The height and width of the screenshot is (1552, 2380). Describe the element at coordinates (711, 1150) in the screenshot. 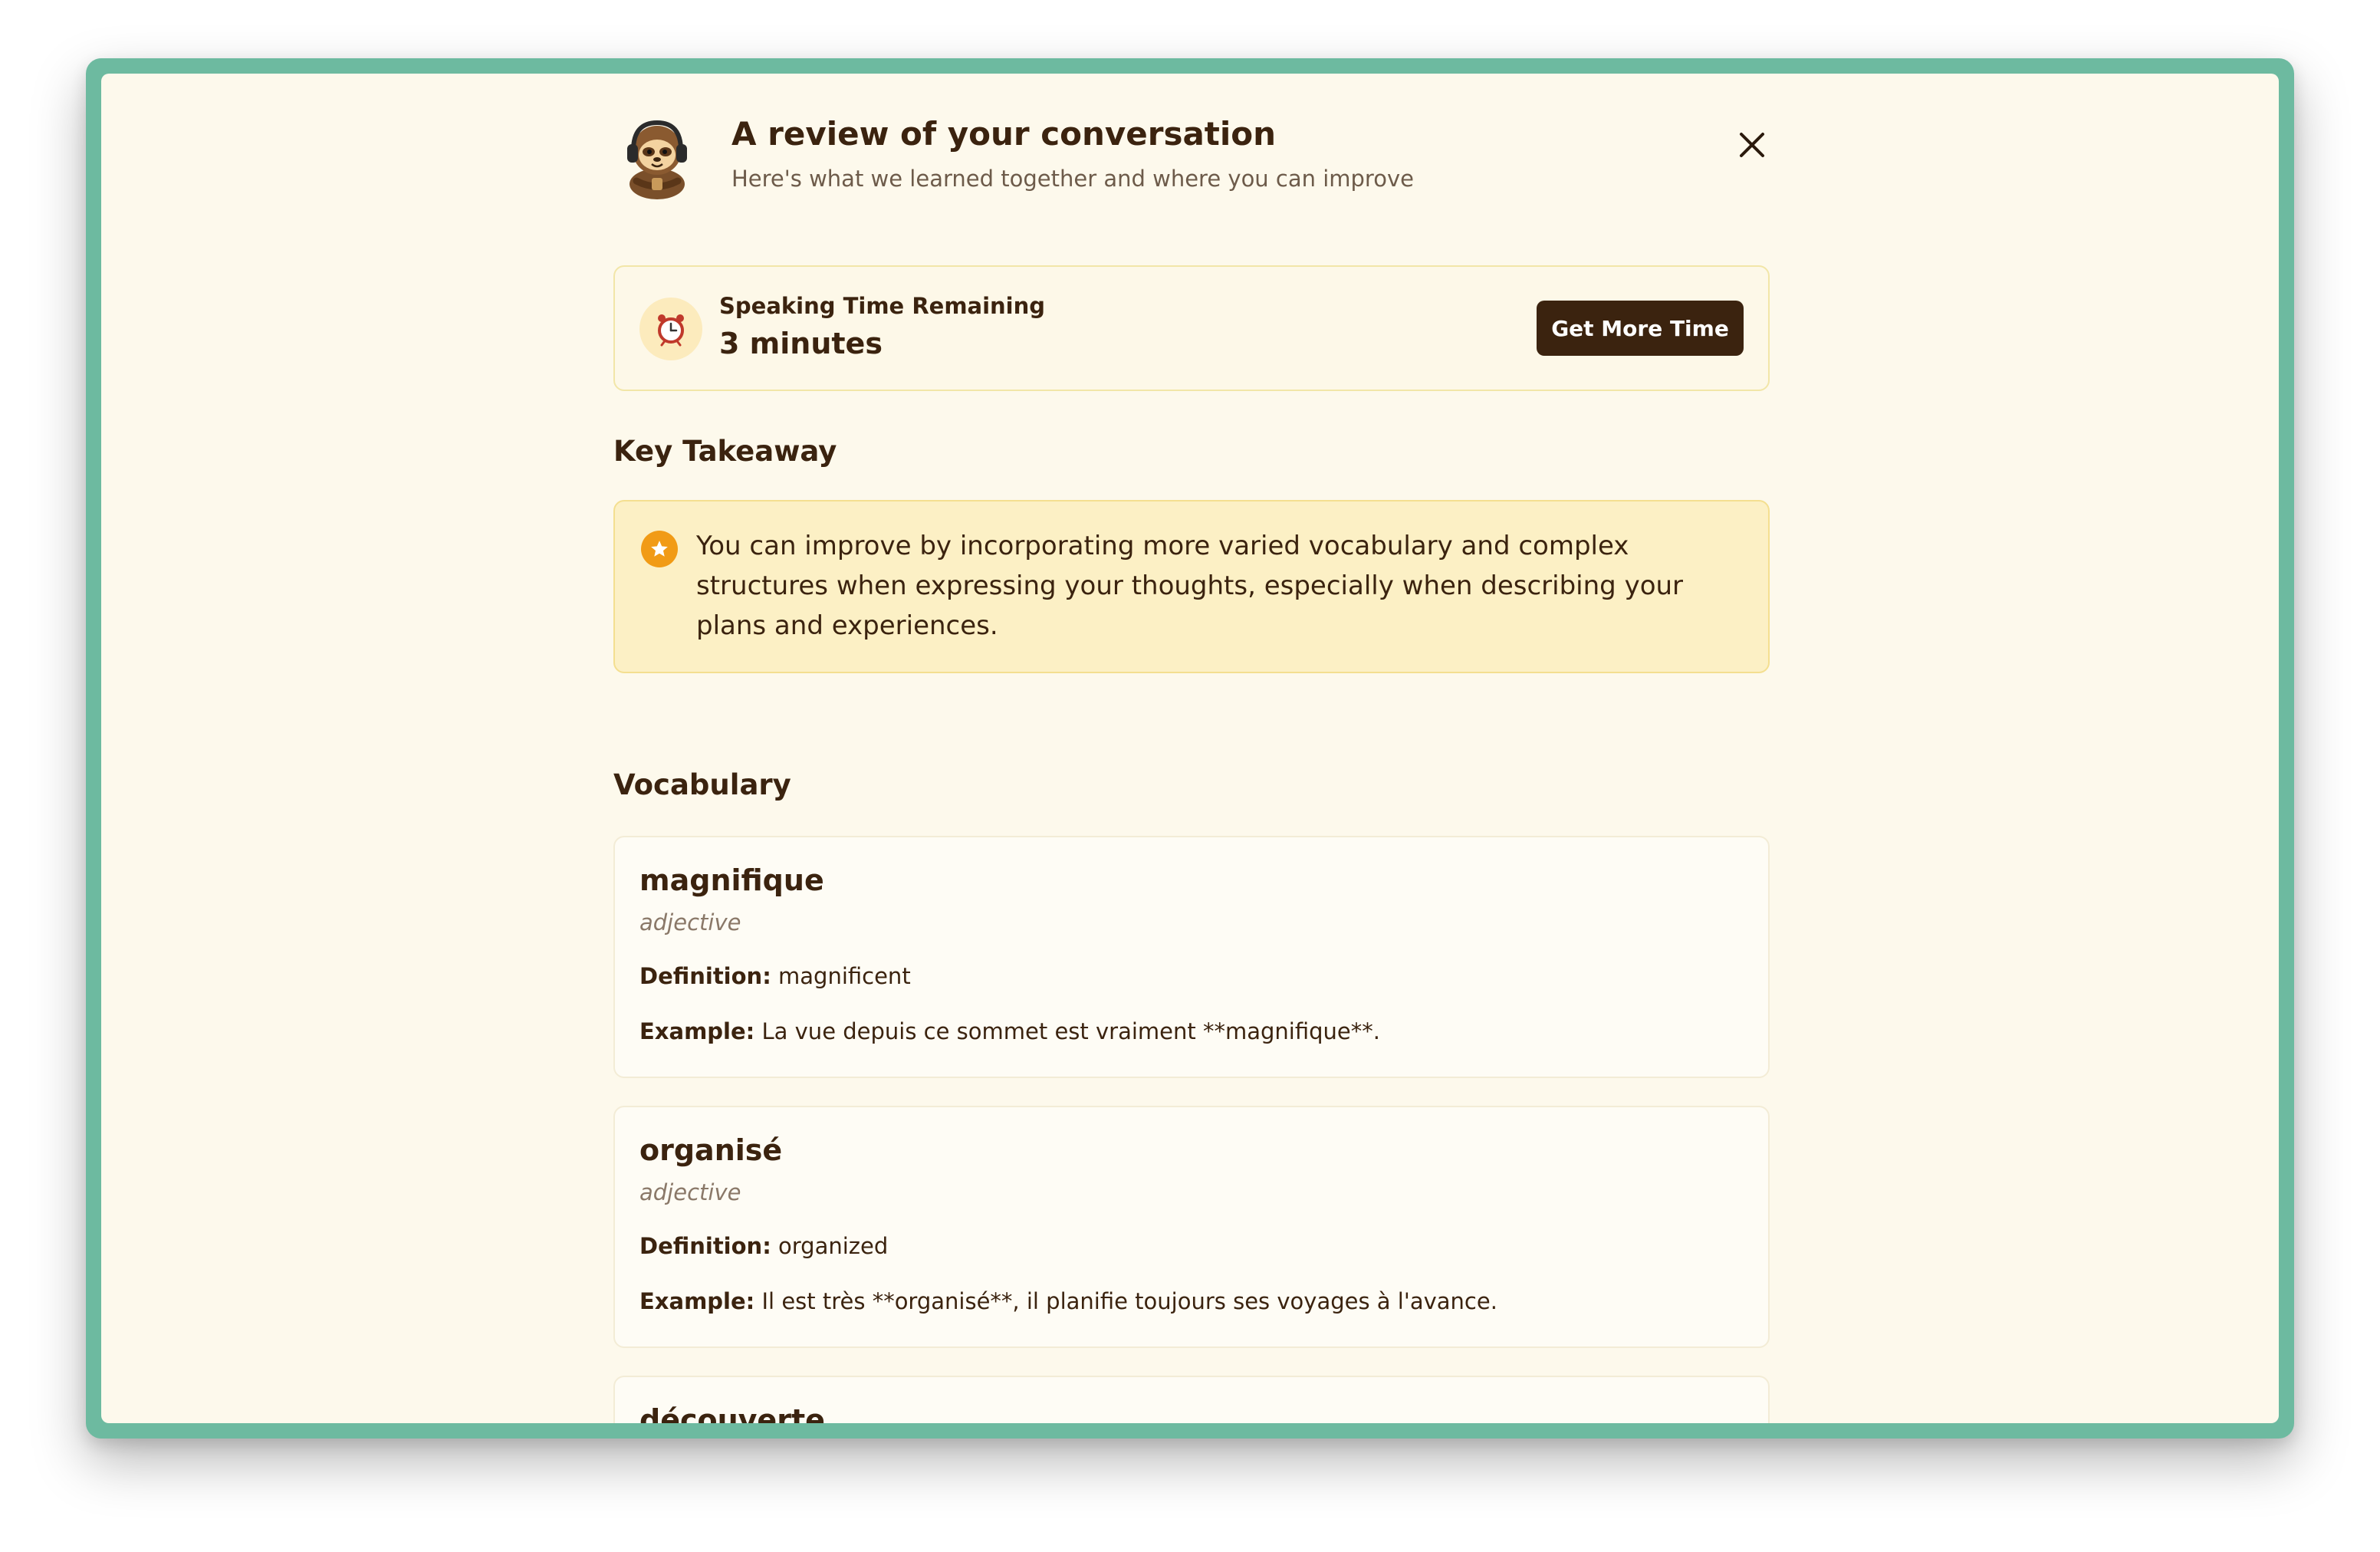

I see `vocab-word: organisé` at that location.